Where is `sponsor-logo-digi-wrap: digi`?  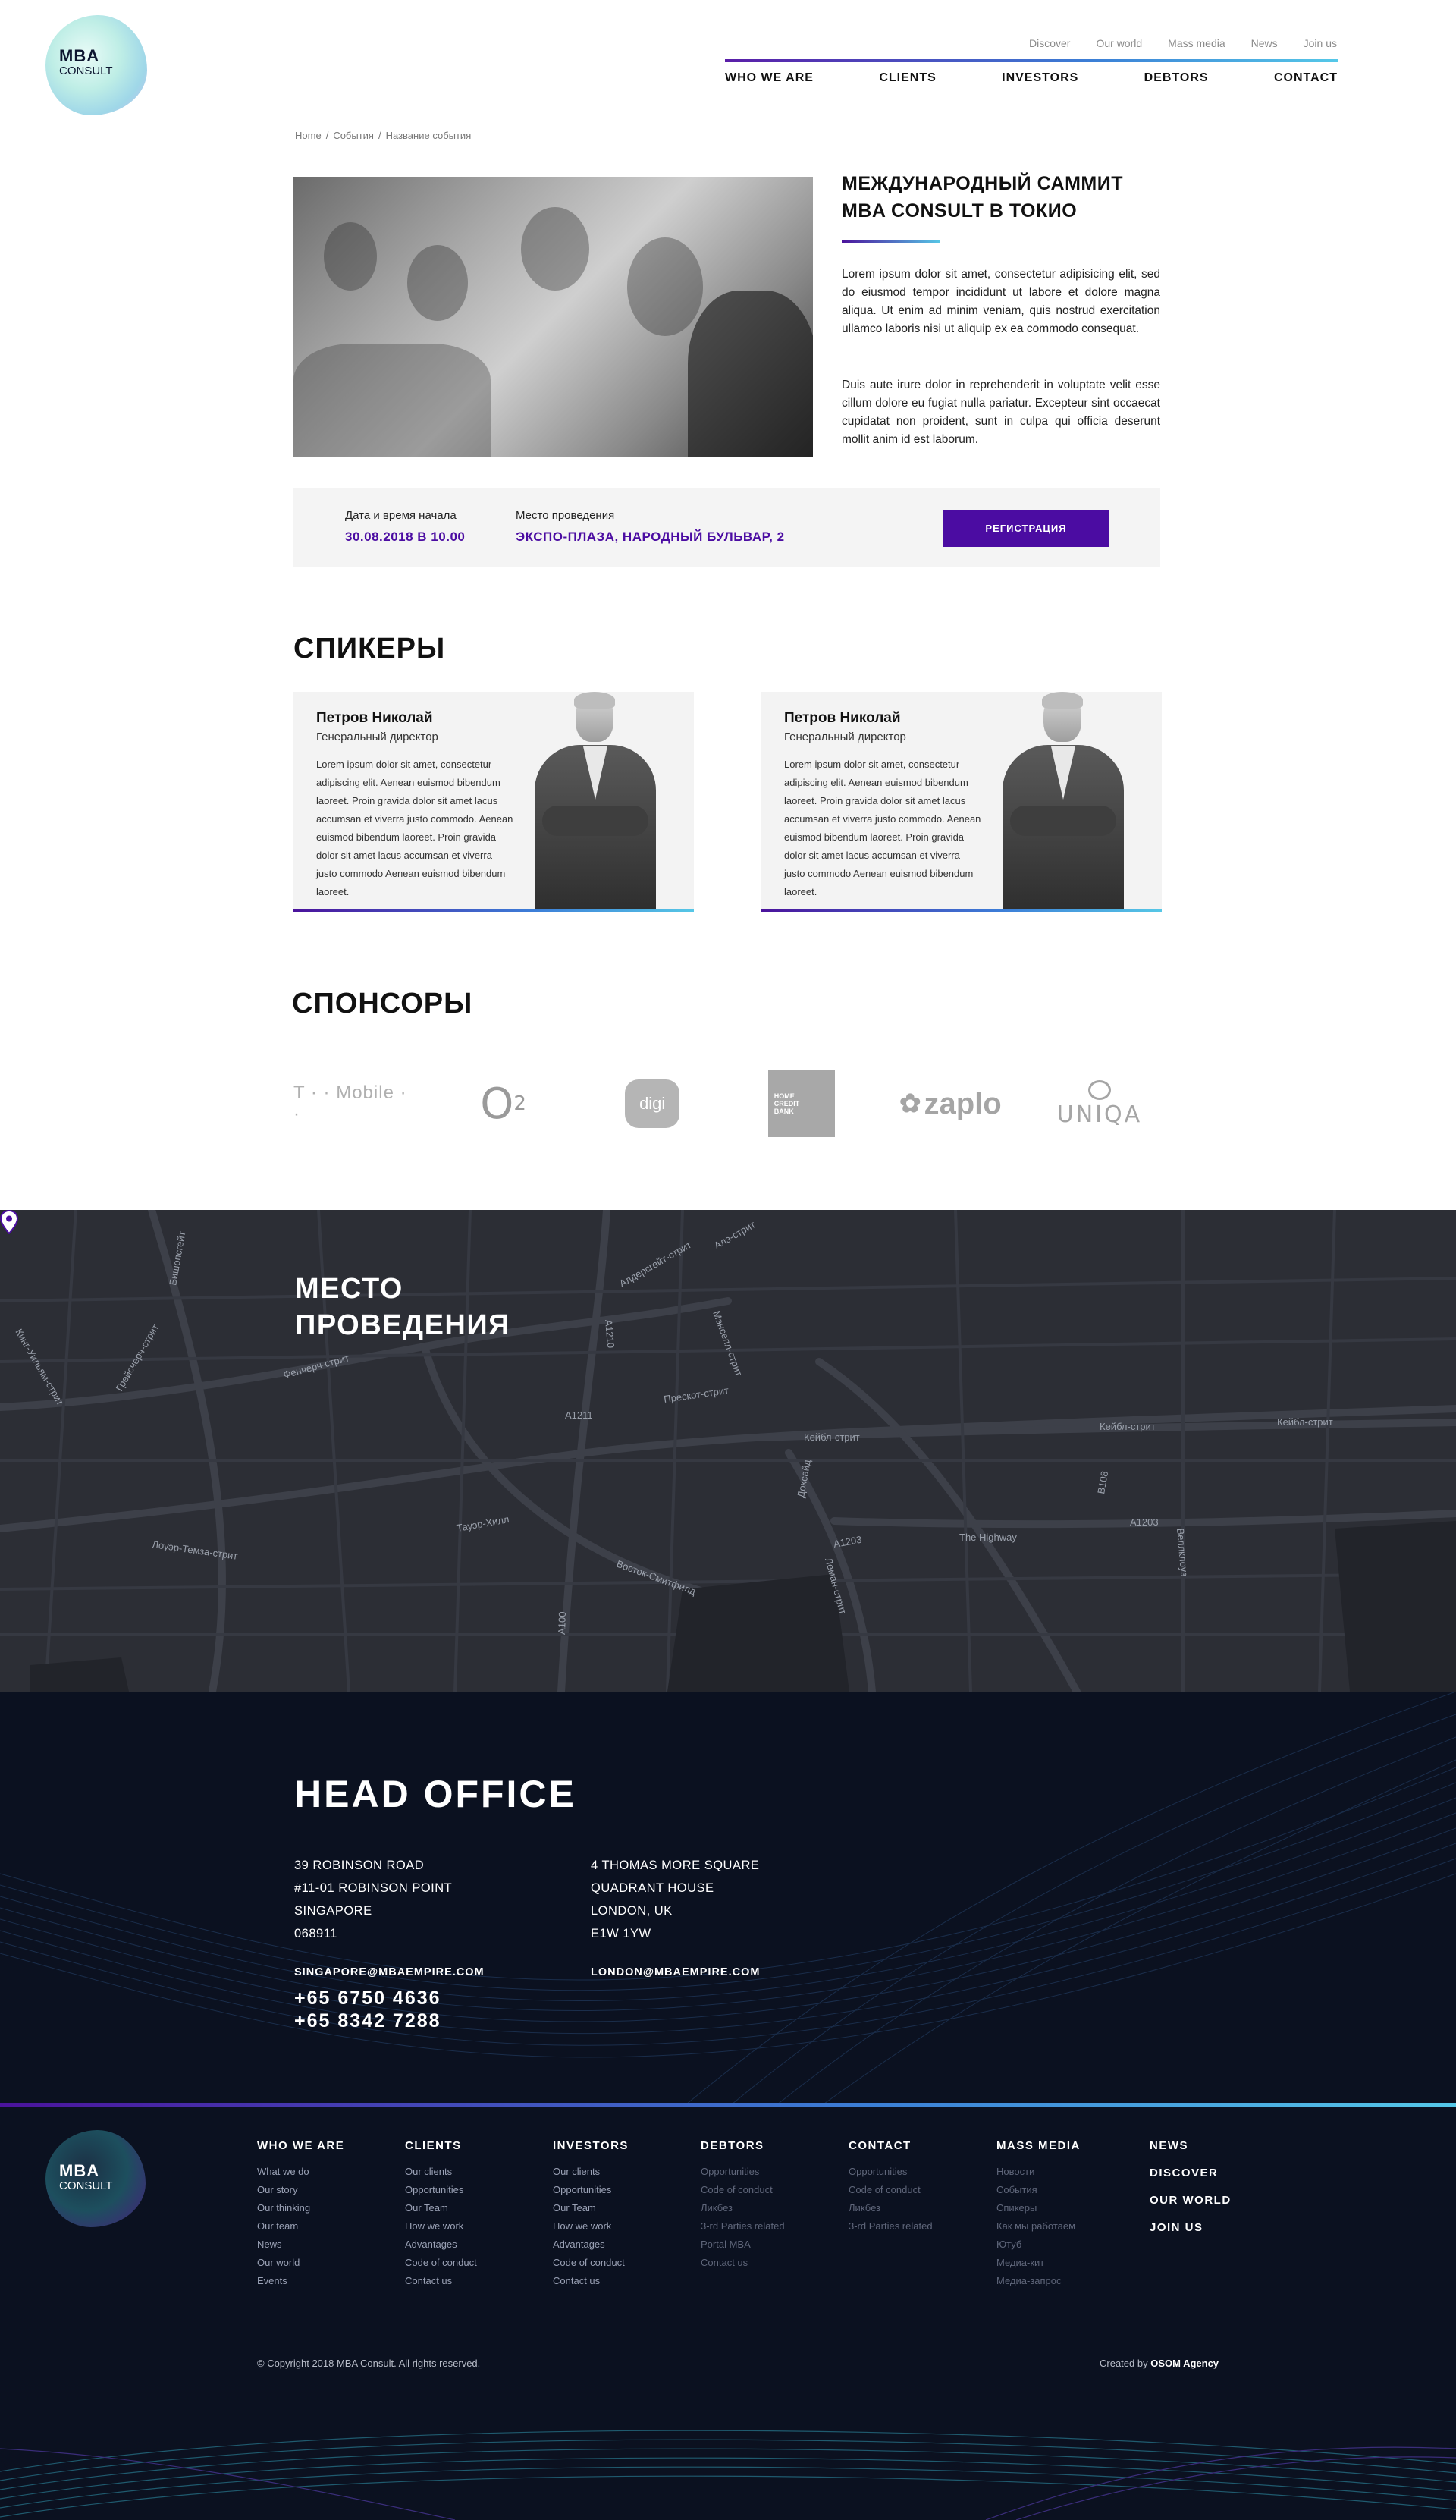
sponsor-logo-digi-wrap: digi is located at coordinates (652, 1104).